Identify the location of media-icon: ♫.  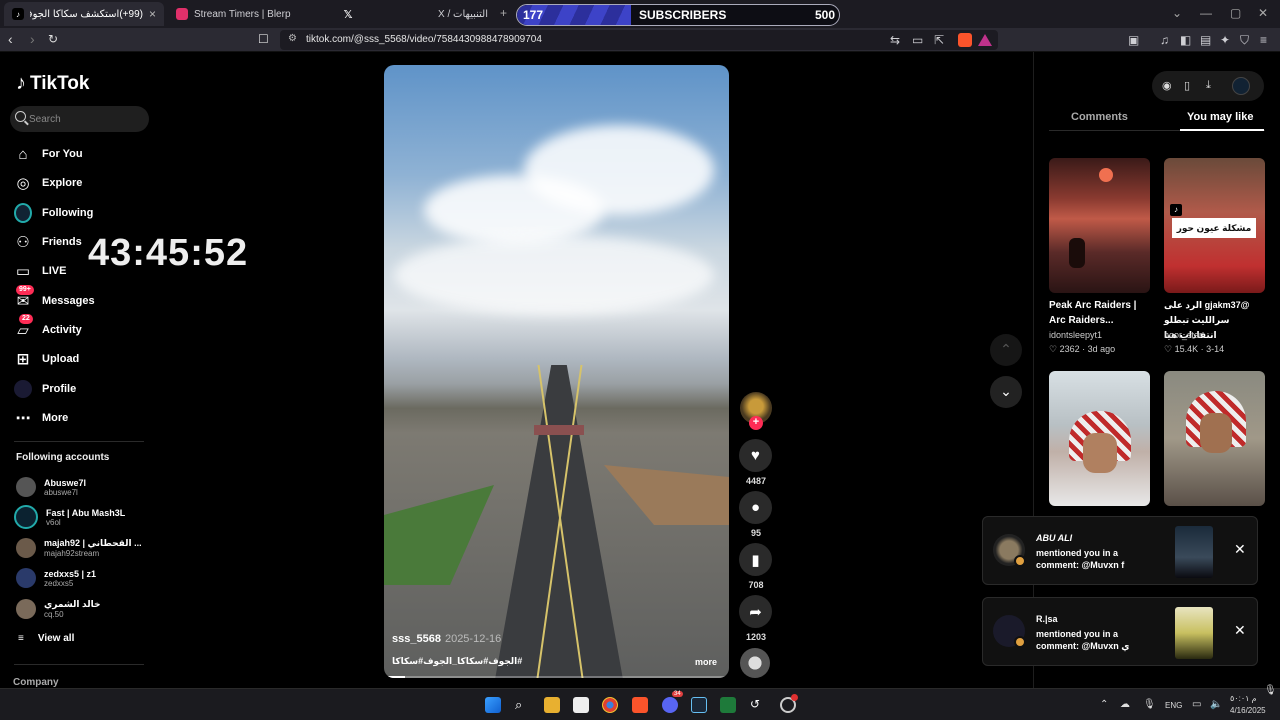
(1164, 40).